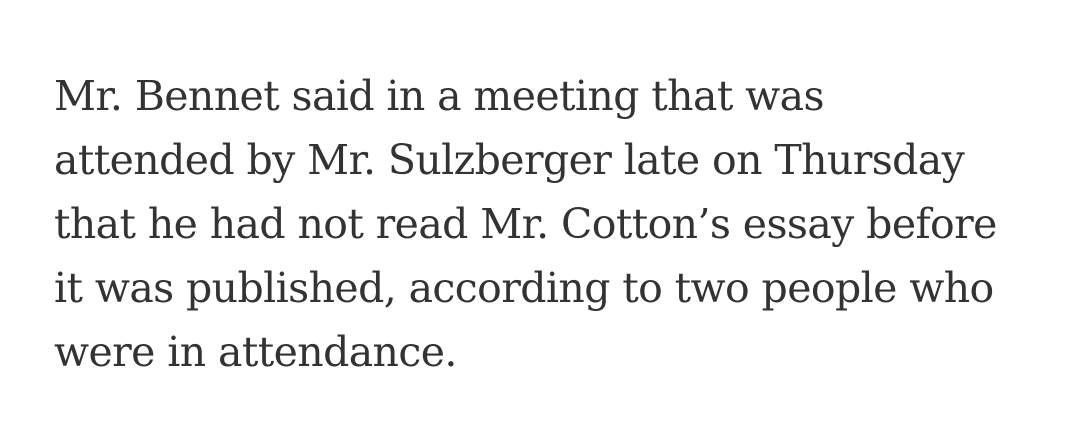 The width and height of the screenshot is (1080, 432). What do you see at coordinates (439, 96) in the screenshot?
I see `paragraph-line: Mr. Bennet said in a meeting that was` at bounding box center [439, 96].